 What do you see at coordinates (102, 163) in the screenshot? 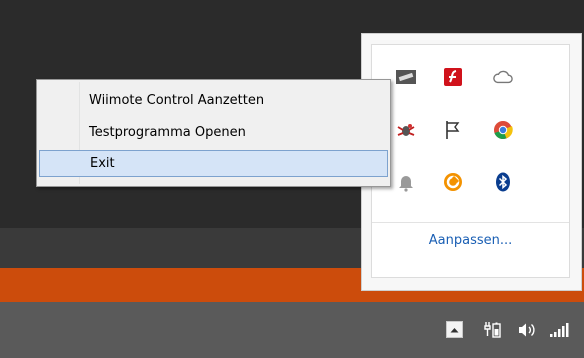
I see `menu-item-label: Exit` at bounding box center [102, 163].